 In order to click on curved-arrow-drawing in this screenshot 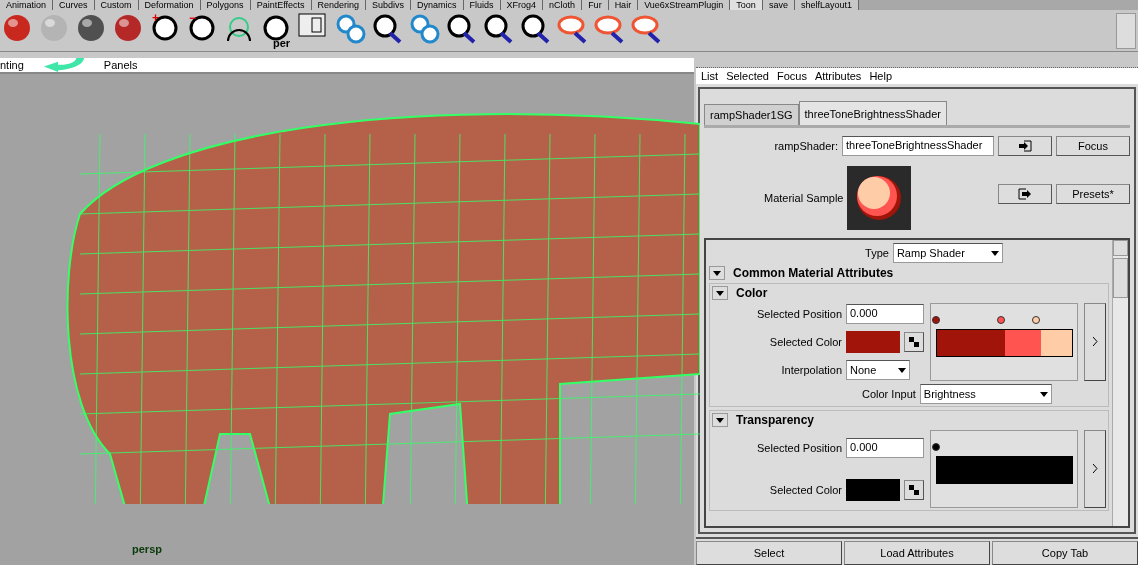, I will do `click(63, 65)`.